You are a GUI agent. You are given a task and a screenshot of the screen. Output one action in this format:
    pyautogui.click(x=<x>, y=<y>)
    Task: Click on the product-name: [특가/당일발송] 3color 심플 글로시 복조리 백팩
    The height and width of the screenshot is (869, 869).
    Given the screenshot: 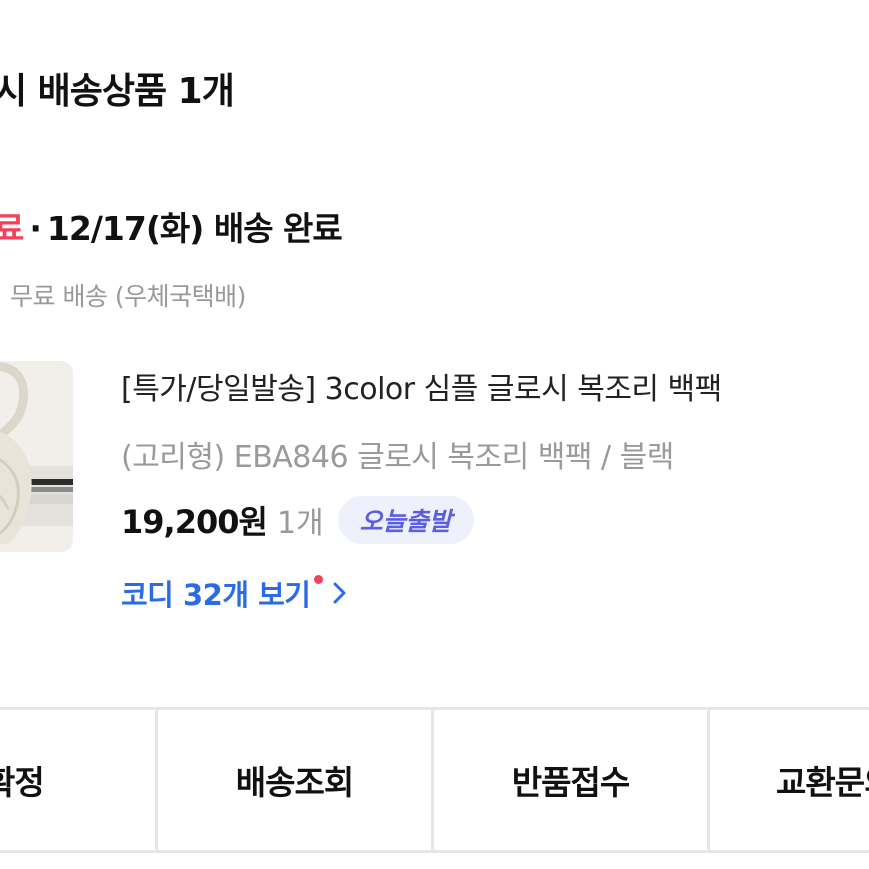 What is the action you would take?
    pyautogui.click(x=421, y=386)
    